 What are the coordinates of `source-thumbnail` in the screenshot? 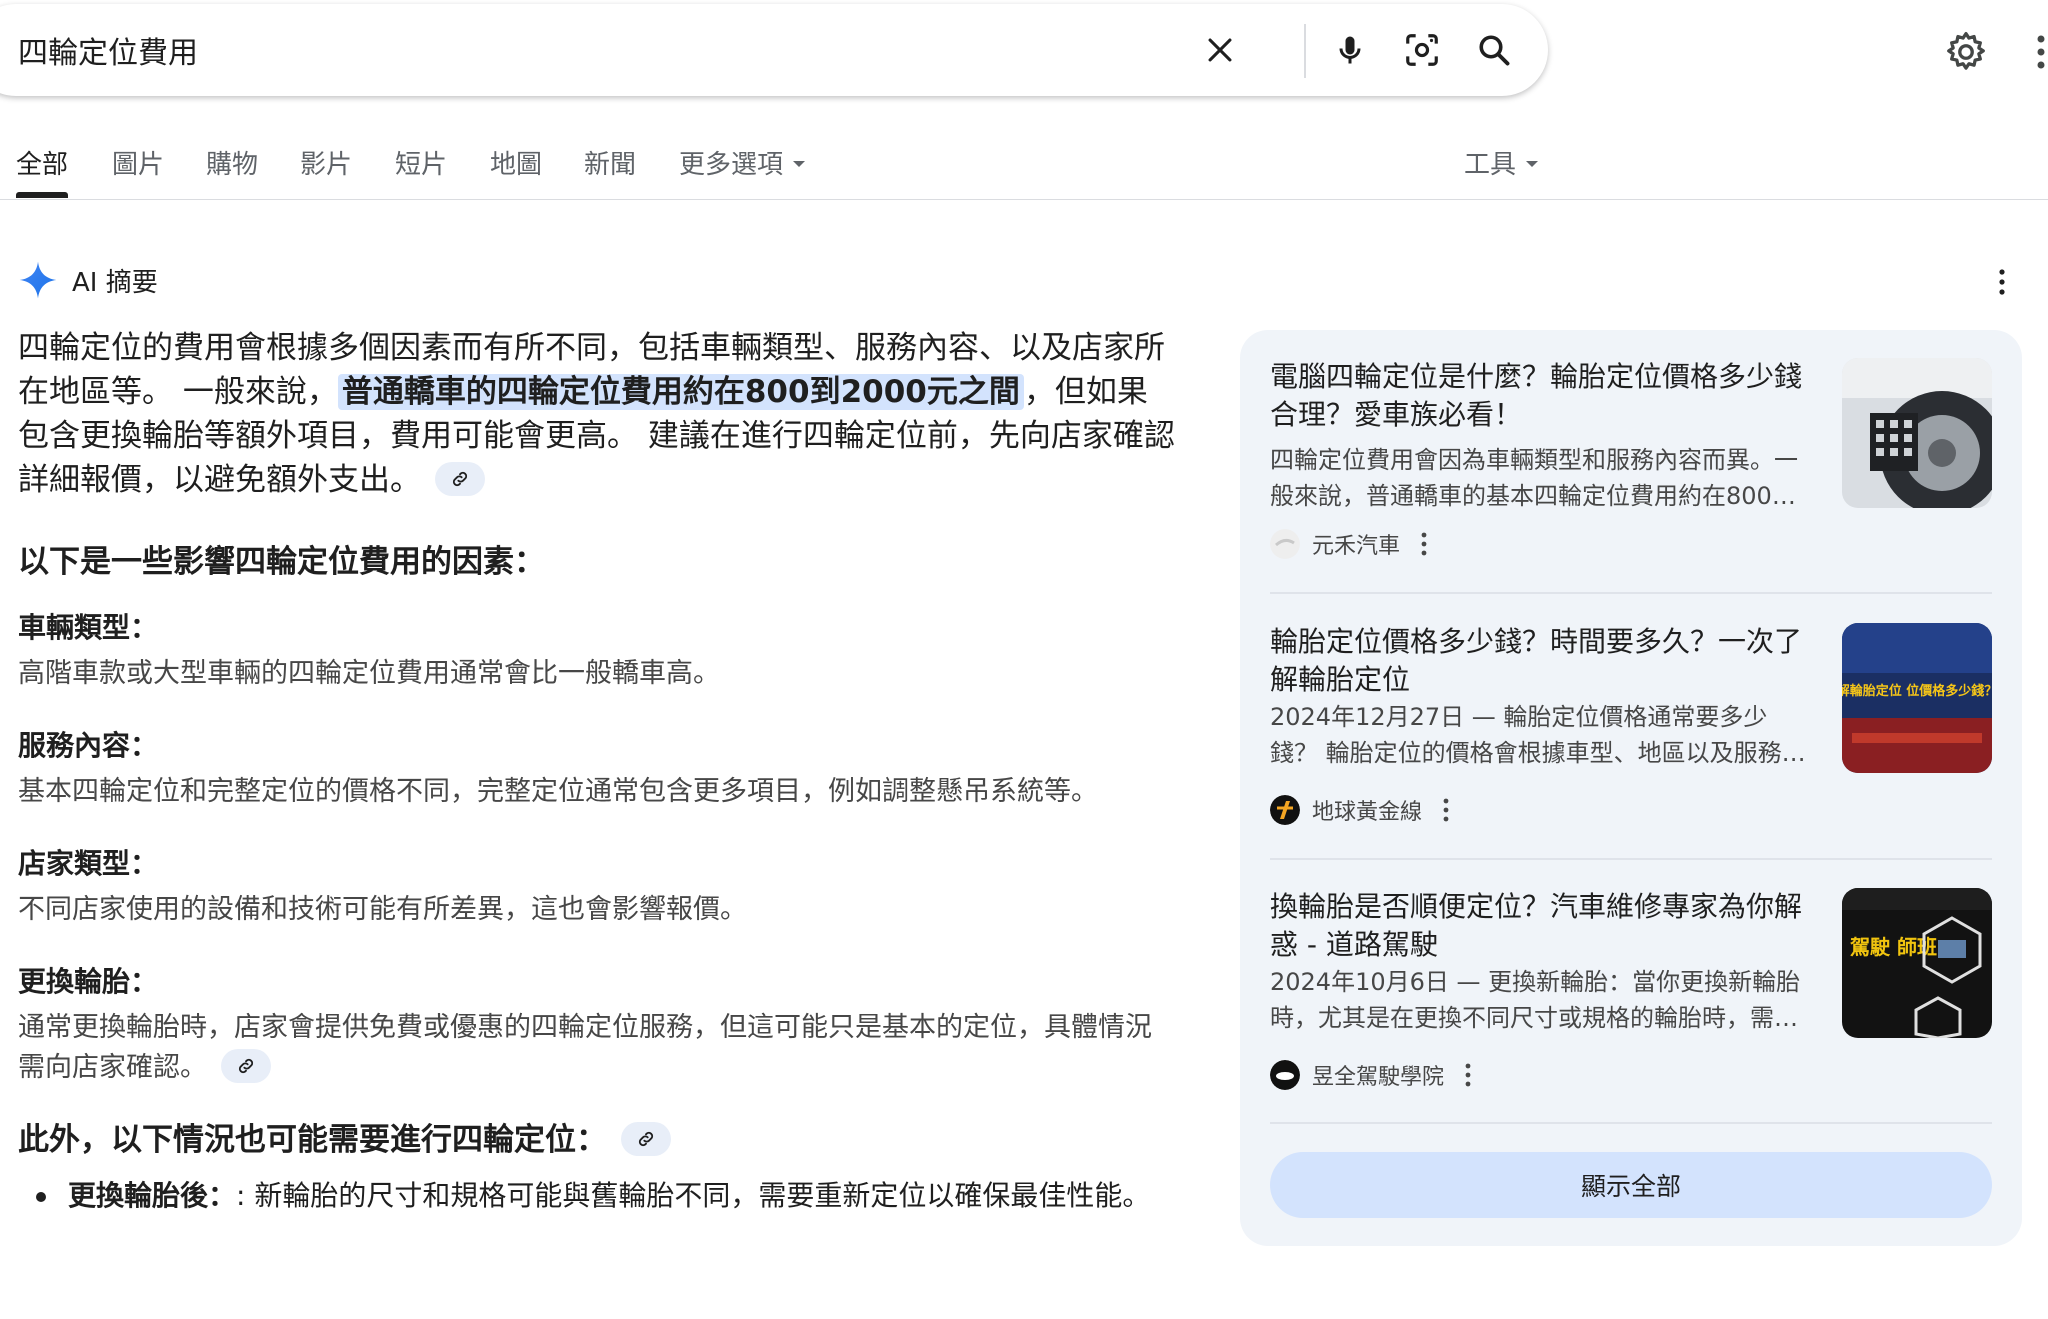 It's located at (1917, 433).